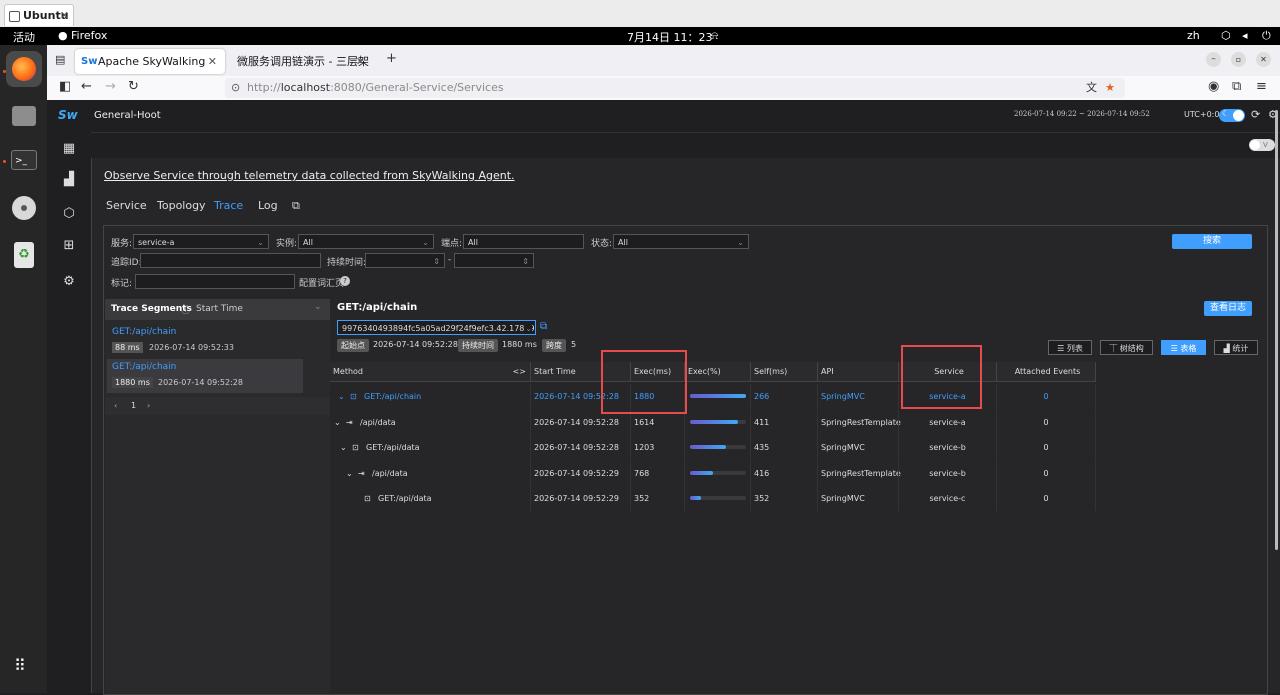 Image resolution: width=1280 pixels, height=695 pixels. I want to click on volume-icon: ◂, so click(1245, 35).